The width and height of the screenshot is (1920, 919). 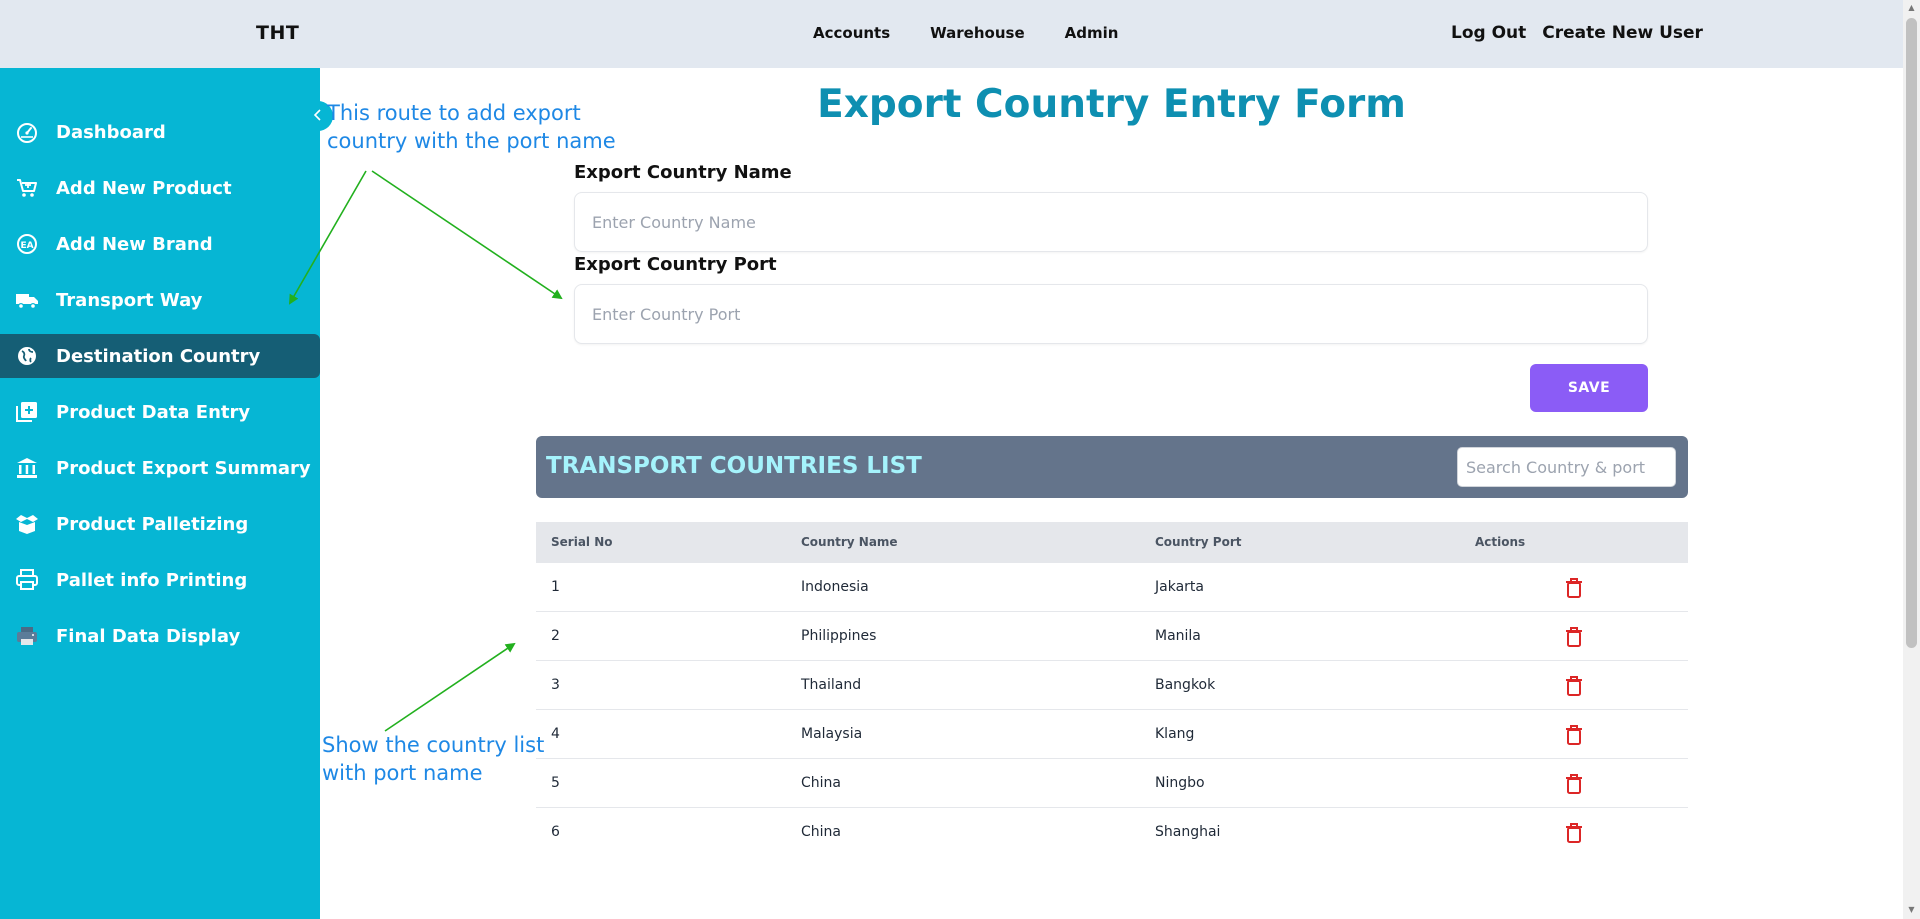 I want to click on nav-admin: Admin, so click(x=1092, y=33).